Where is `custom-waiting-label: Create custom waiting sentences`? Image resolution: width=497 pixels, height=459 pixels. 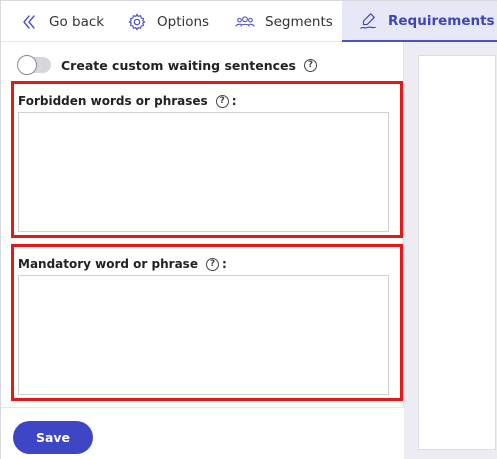
custom-waiting-label: Create custom waiting sentences is located at coordinates (178, 65).